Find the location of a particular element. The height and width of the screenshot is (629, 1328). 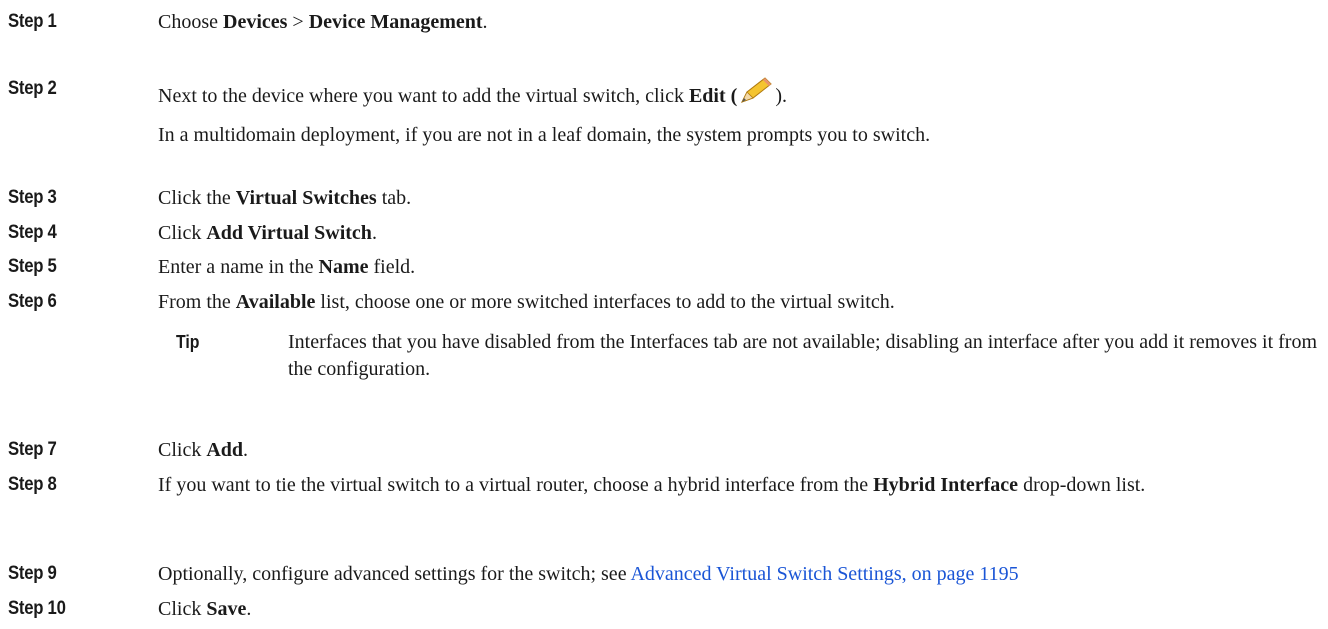

step-7-post: . is located at coordinates (246, 450).